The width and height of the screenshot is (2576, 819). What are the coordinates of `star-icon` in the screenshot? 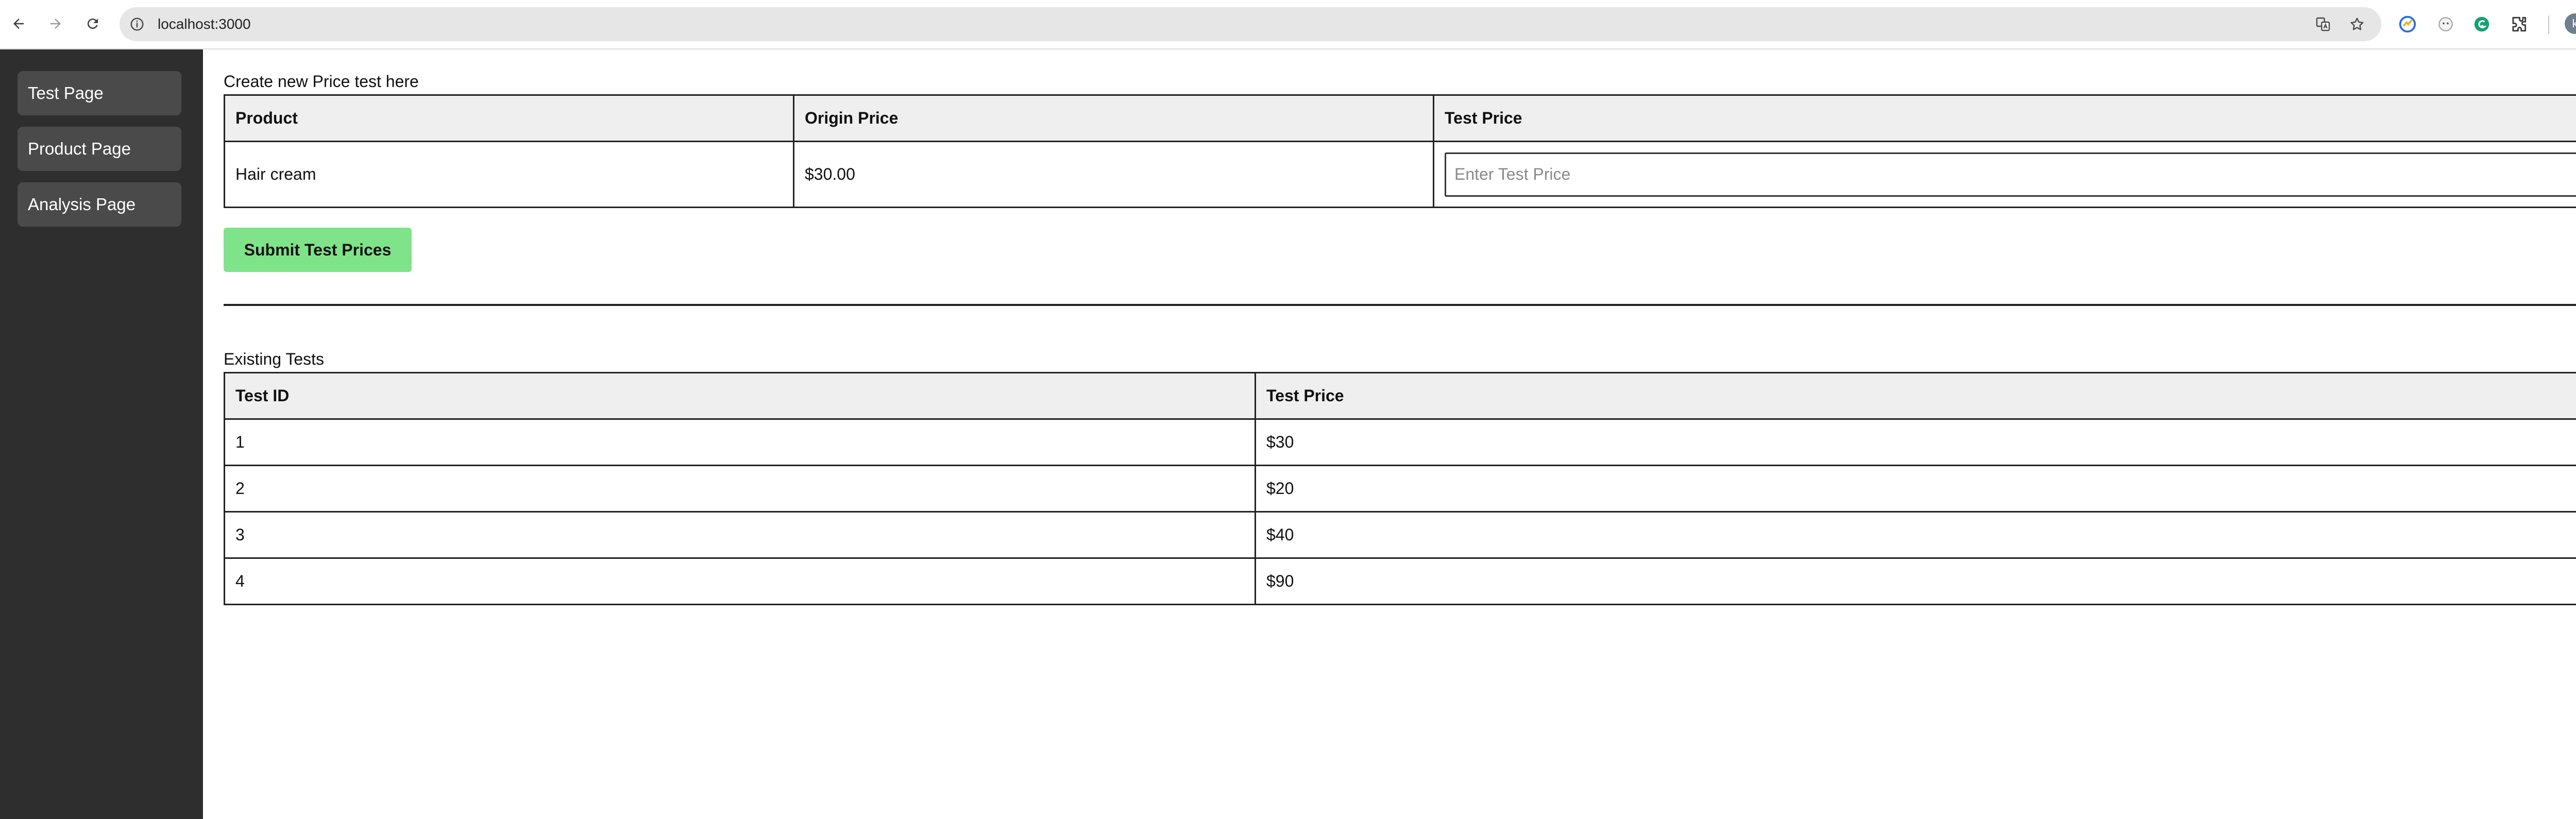 It's located at (2357, 24).